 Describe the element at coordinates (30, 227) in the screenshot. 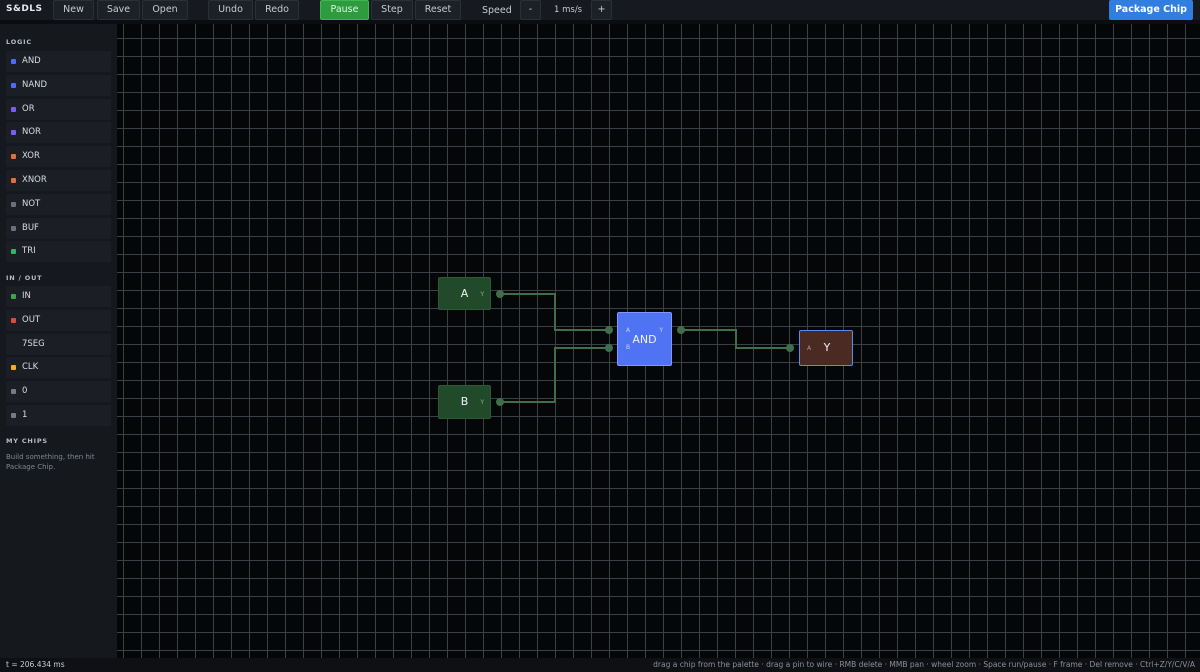

I see `palette-item-label: BUF` at that location.